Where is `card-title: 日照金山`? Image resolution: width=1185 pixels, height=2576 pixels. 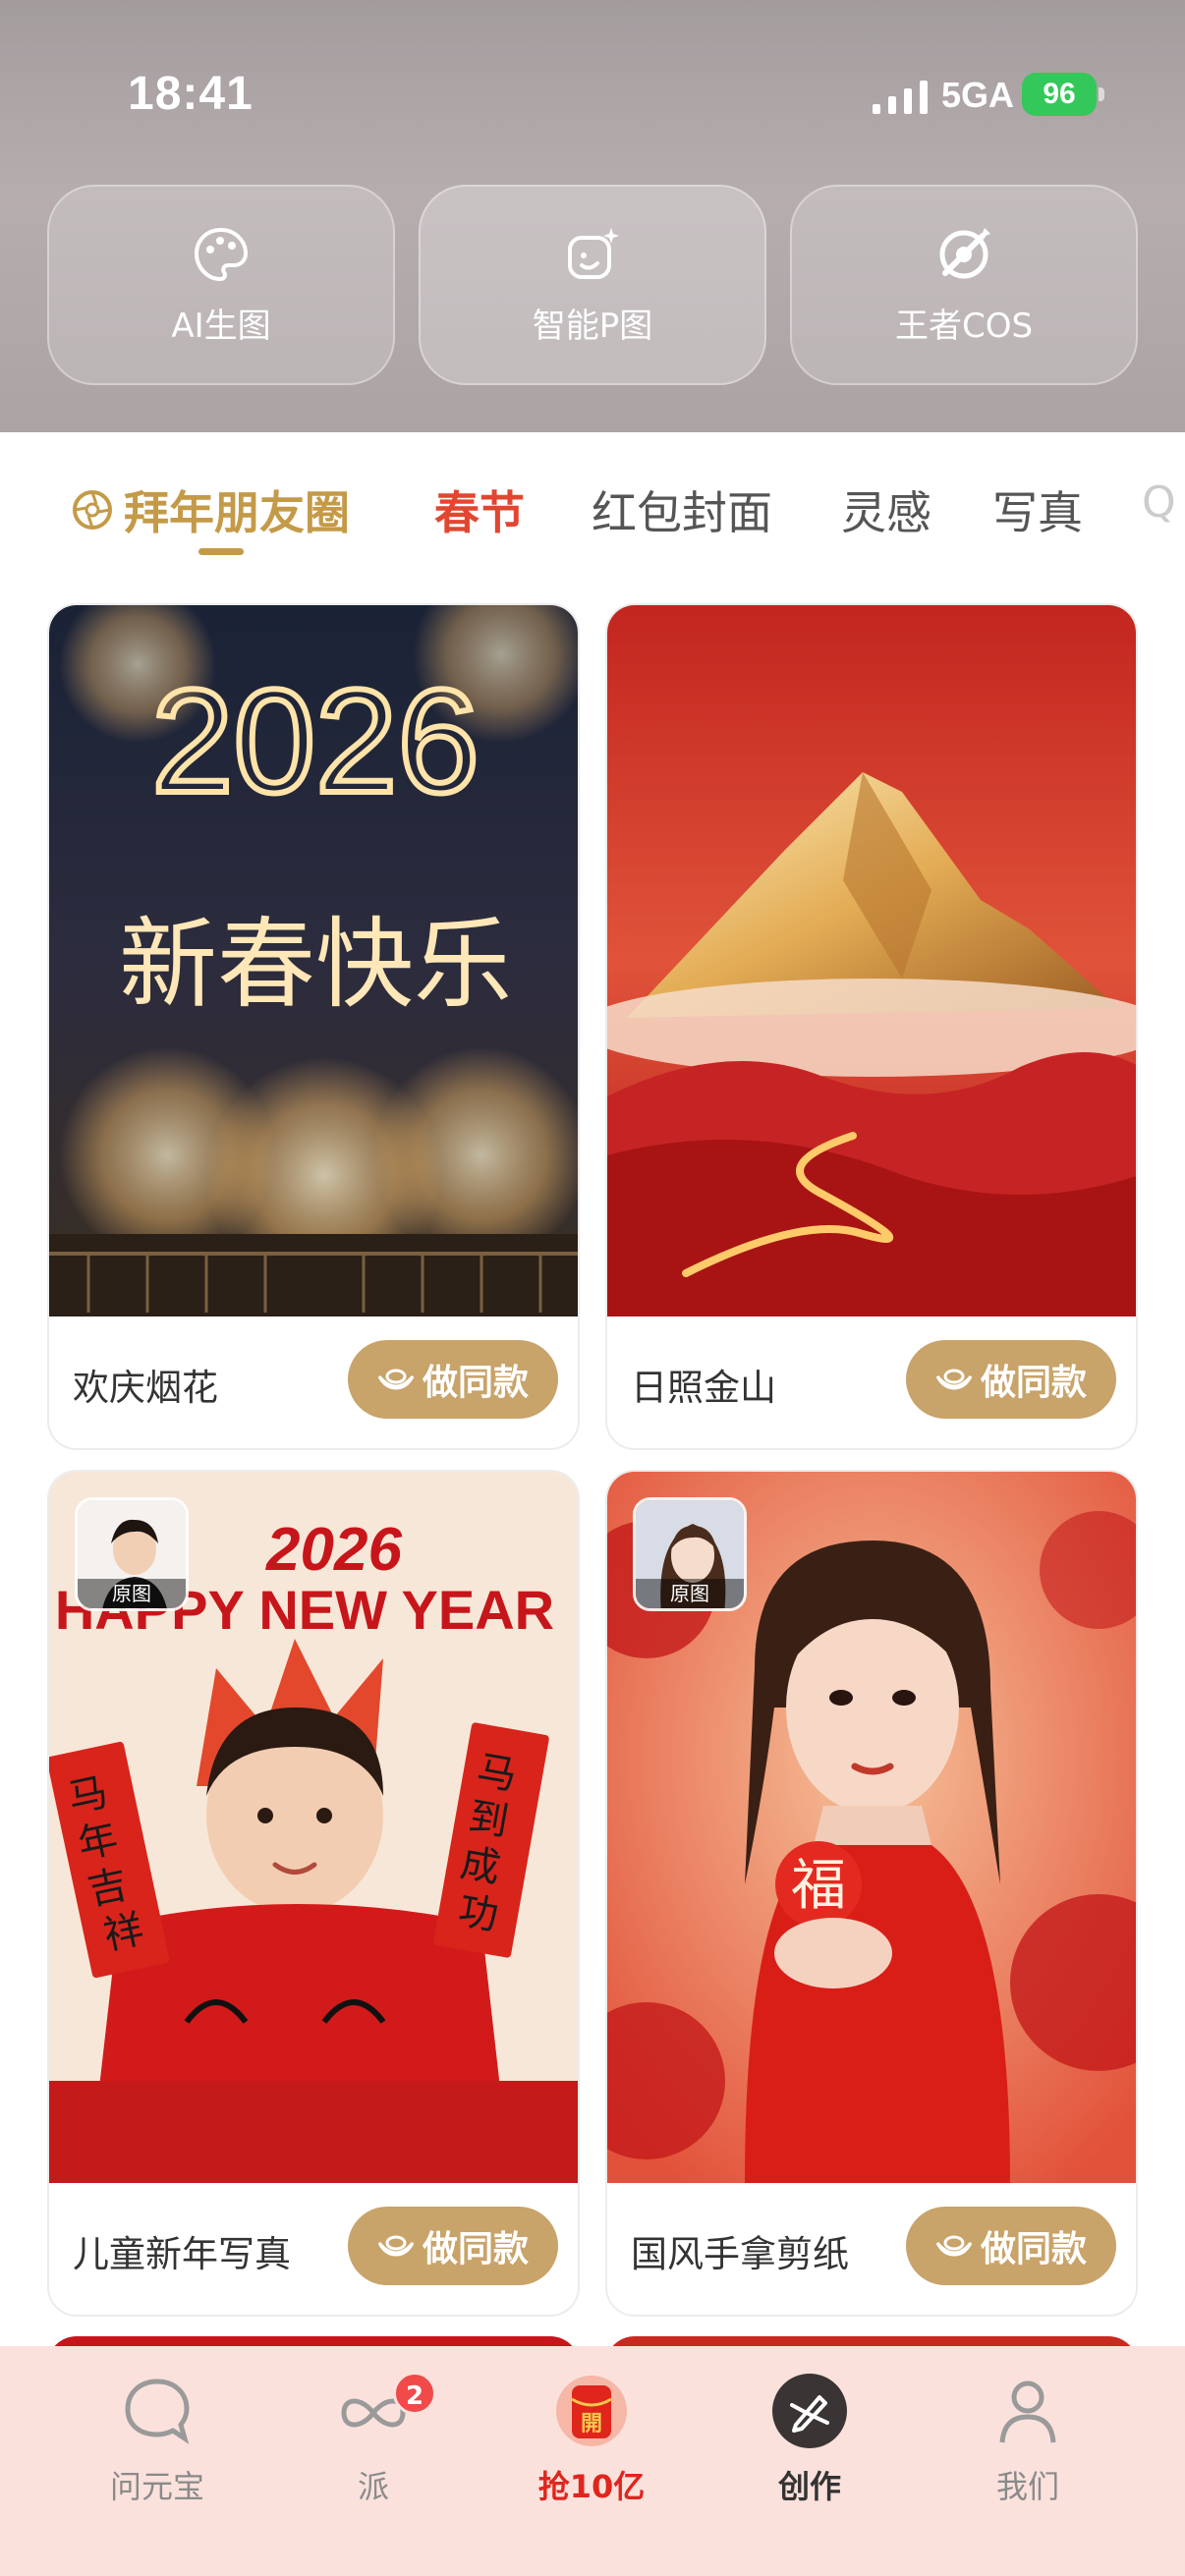
card-title: 日照金山 is located at coordinates (703, 1388).